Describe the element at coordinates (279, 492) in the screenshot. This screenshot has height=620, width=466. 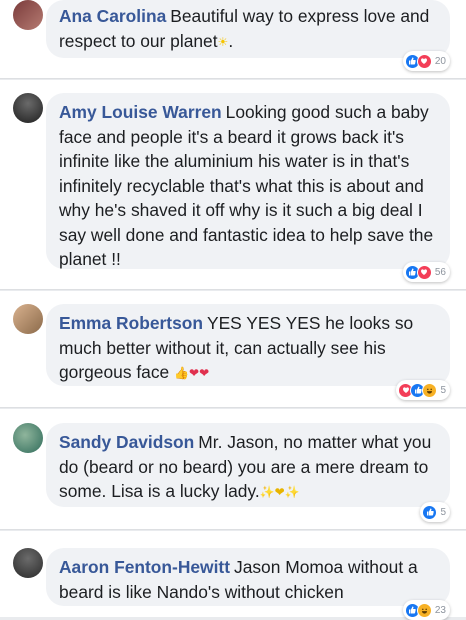
I see `sparkle-heart-emoji-icon: ✨❤✨` at that location.